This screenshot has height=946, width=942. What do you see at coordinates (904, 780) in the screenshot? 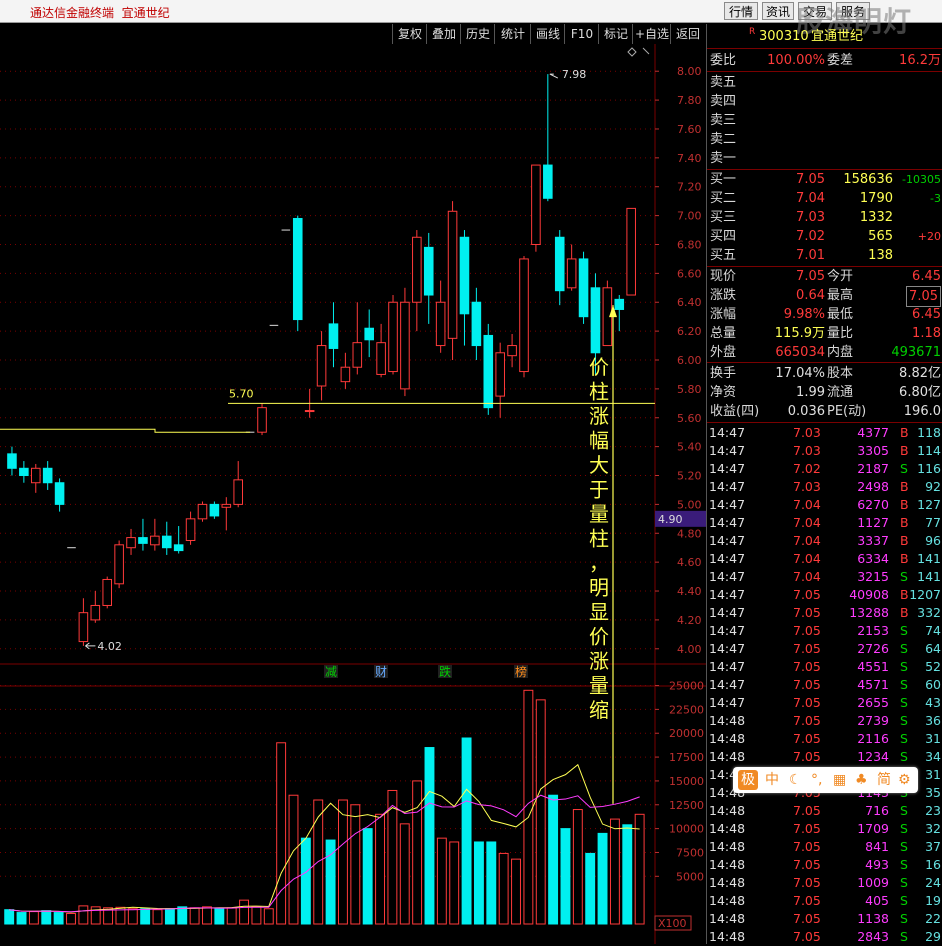
I see `ime-settings-icon: ⚙` at bounding box center [904, 780].